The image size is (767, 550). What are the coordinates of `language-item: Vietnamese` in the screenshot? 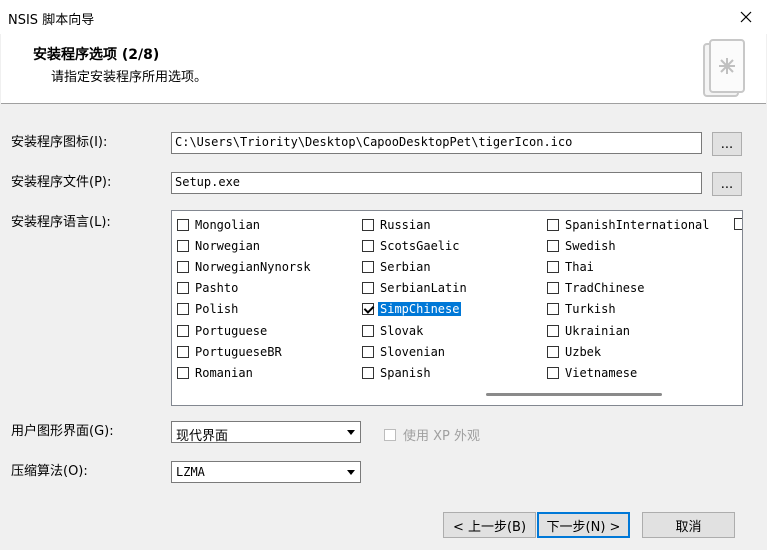 It's located at (593, 372).